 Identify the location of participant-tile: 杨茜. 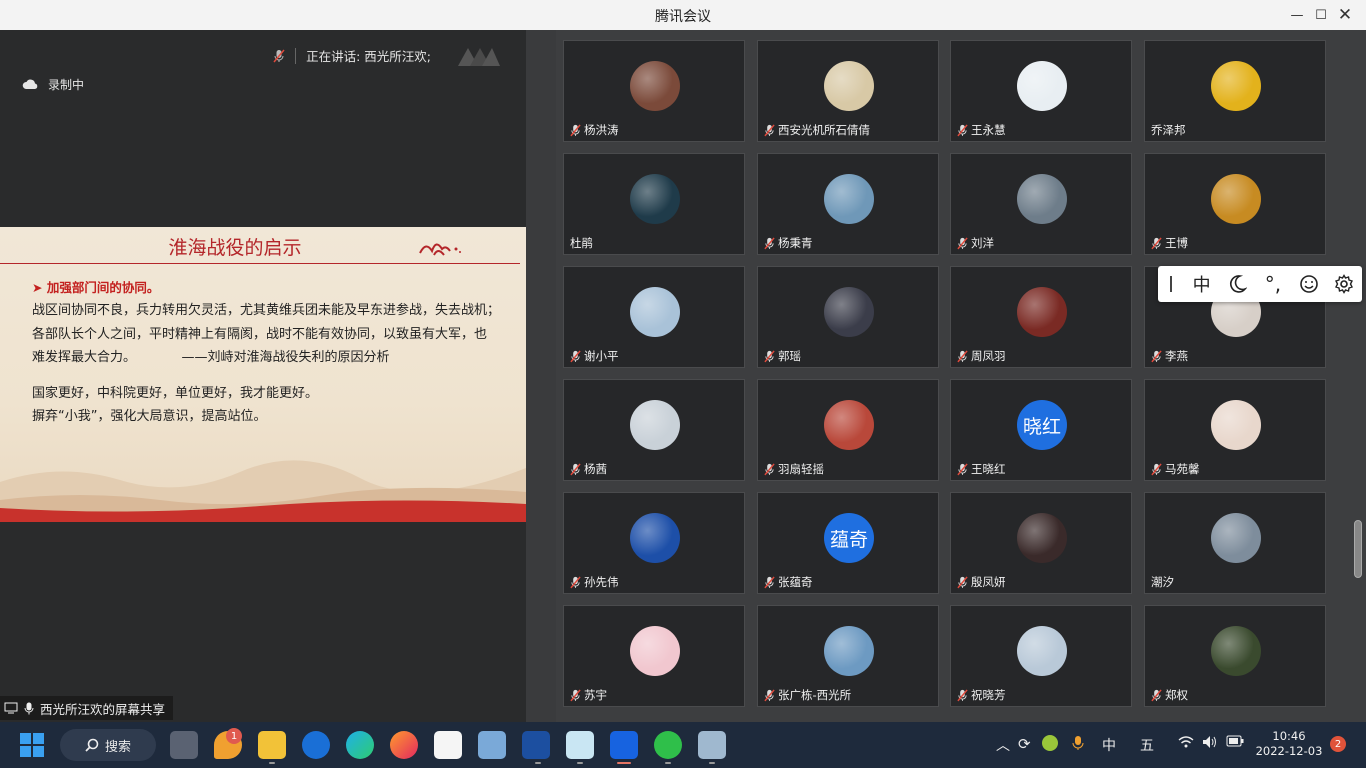
(654, 430).